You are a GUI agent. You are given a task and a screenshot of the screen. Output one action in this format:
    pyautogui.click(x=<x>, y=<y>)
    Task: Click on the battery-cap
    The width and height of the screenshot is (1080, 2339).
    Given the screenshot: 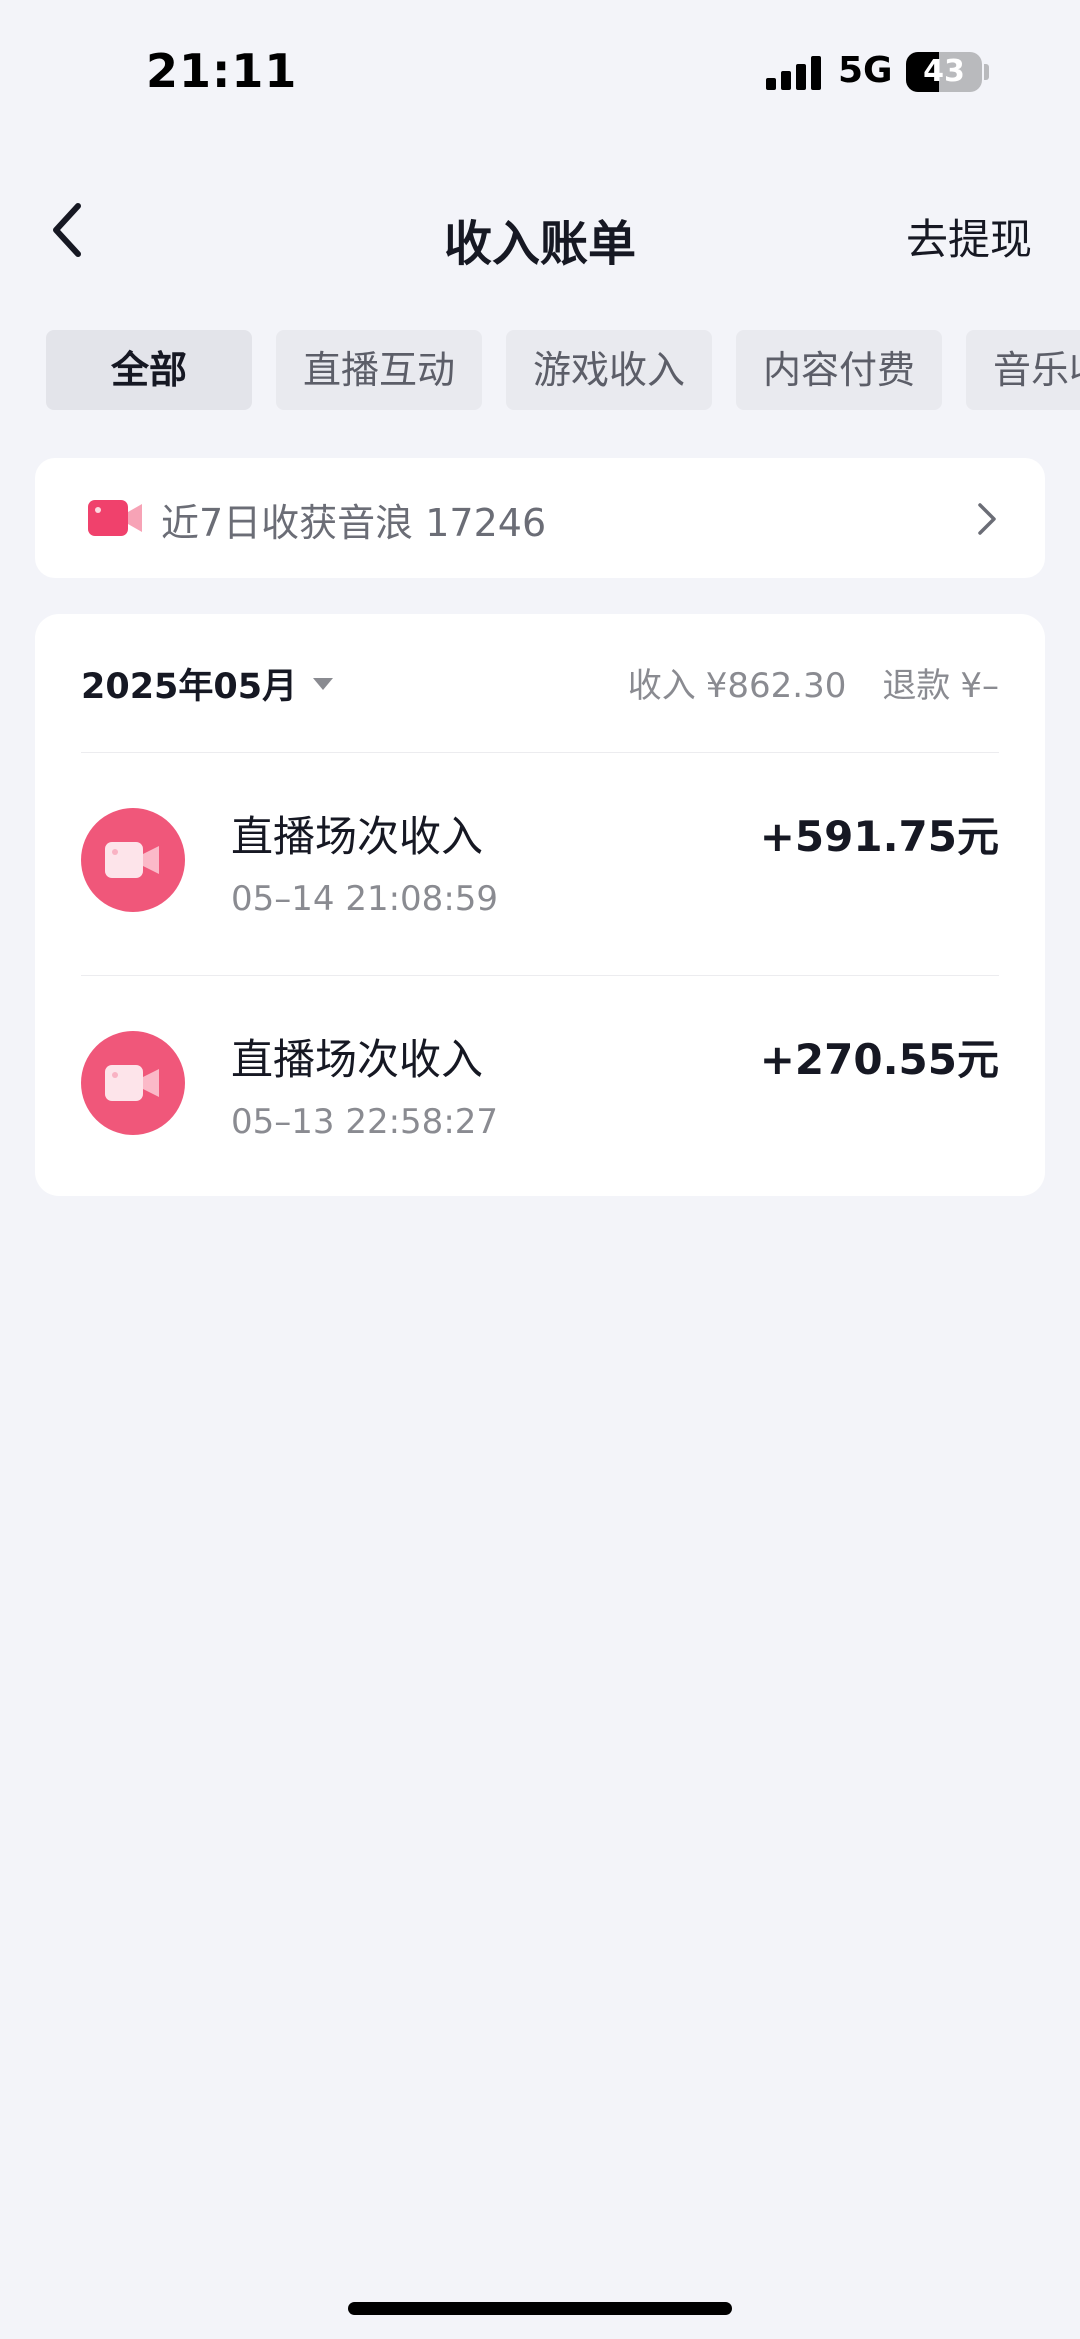 What is the action you would take?
    pyautogui.click(x=986, y=72)
    